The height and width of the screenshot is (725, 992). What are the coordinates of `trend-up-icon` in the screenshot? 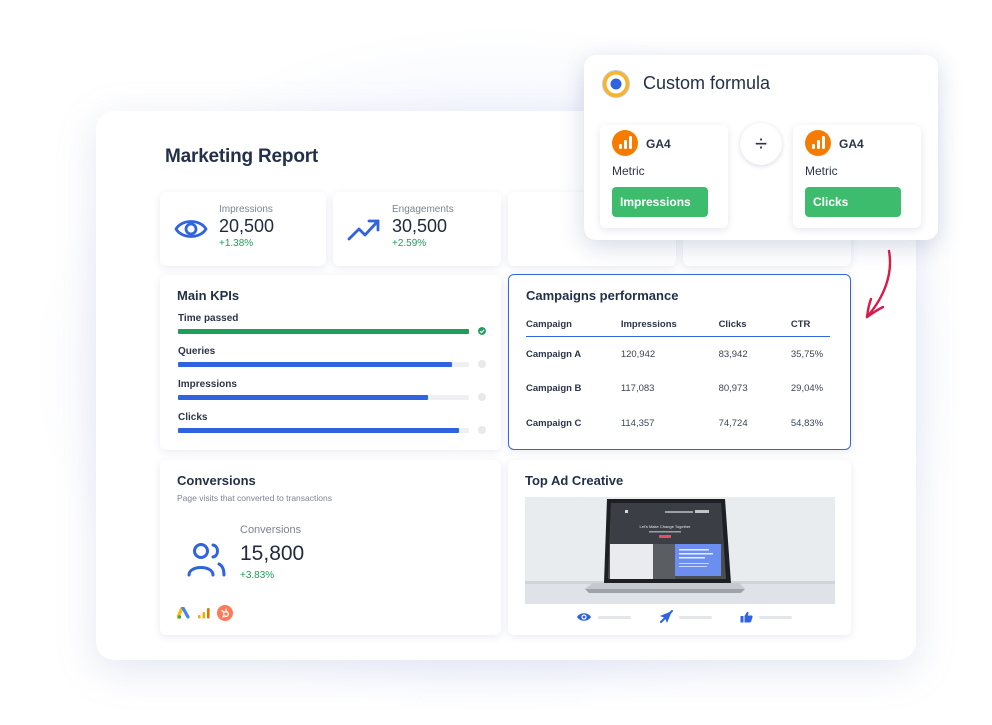 It's located at (363, 230).